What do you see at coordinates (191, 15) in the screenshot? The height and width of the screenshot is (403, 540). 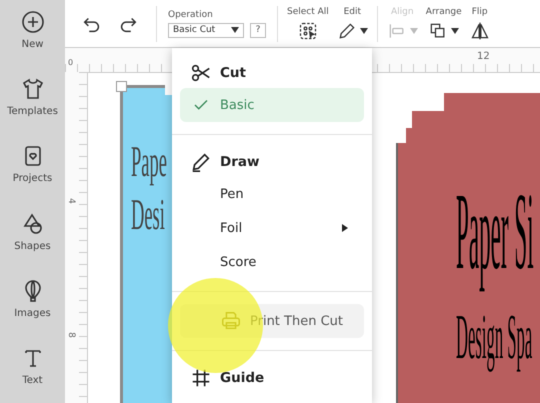 I see `operation-label: Operation` at bounding box center [191, 15].